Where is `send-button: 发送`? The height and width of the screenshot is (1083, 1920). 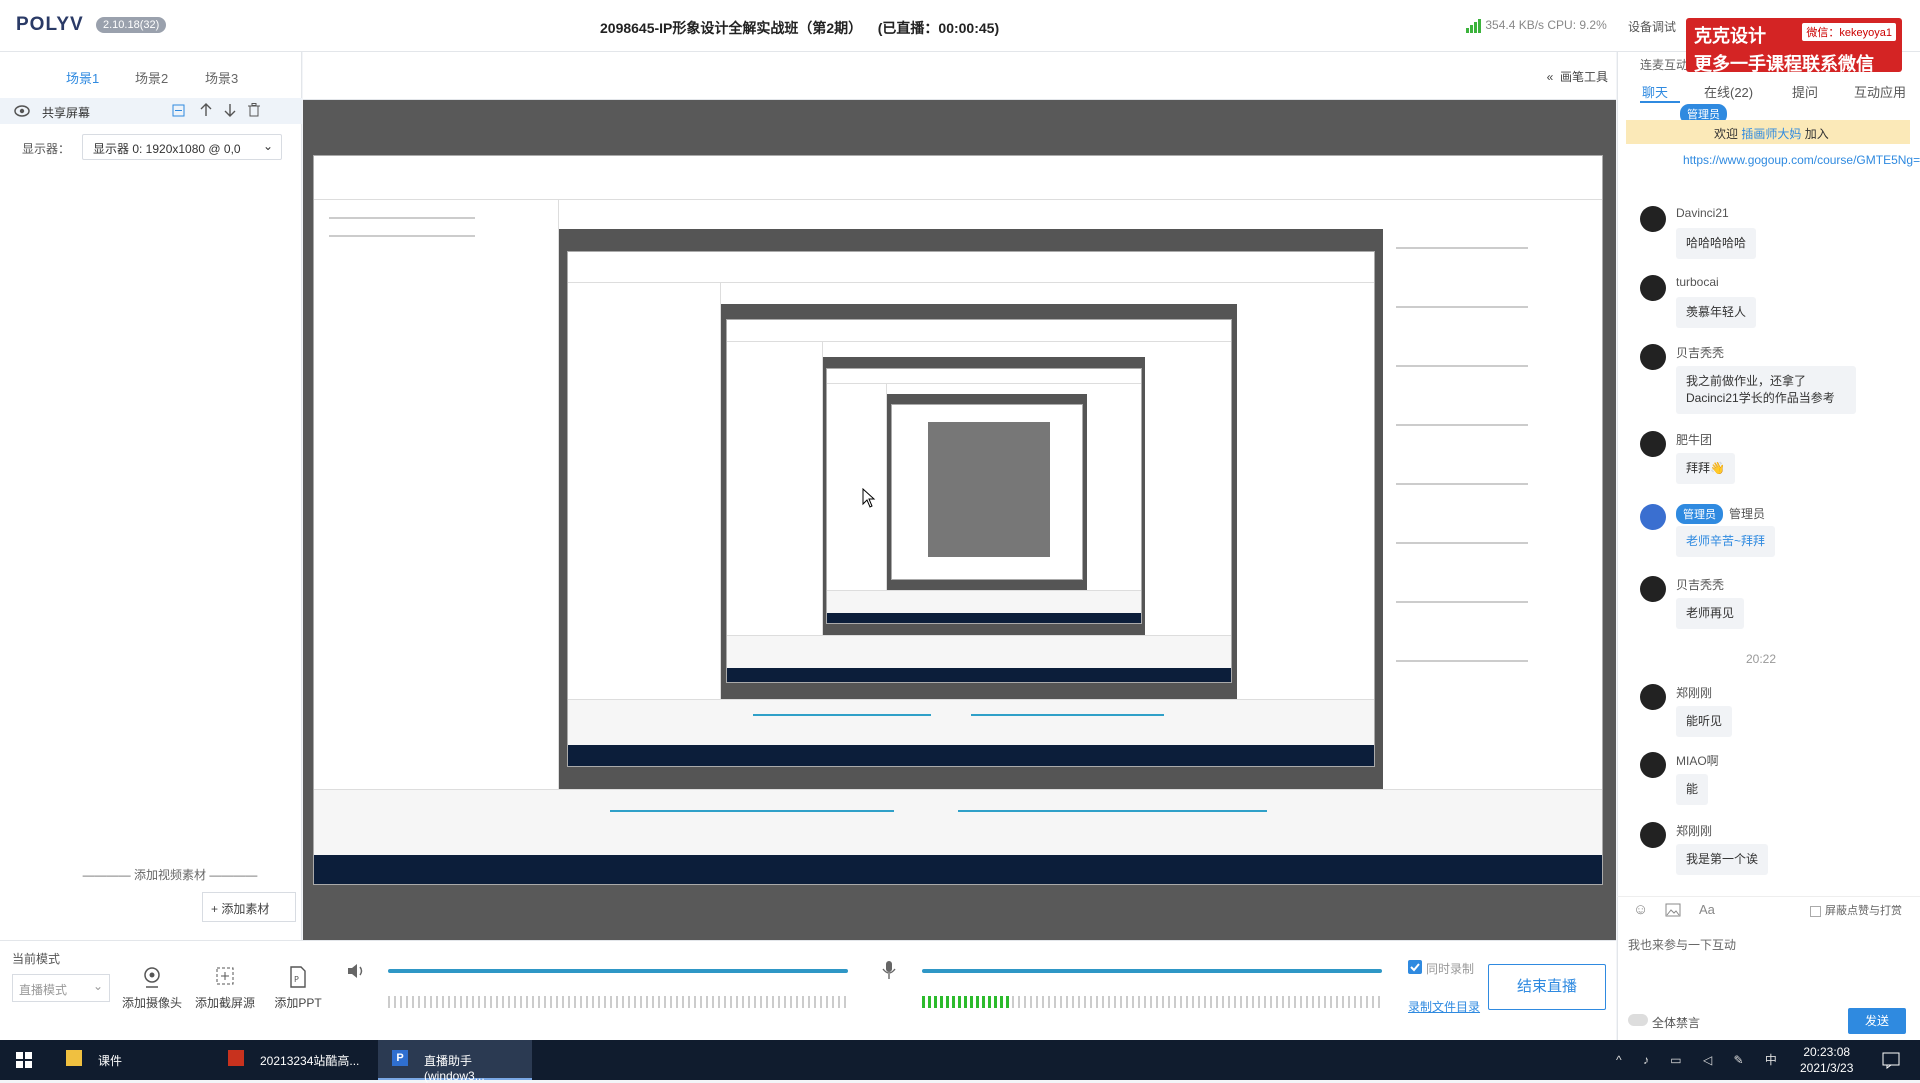
send-button: 发送 is located at coordinates (1877, 1021).